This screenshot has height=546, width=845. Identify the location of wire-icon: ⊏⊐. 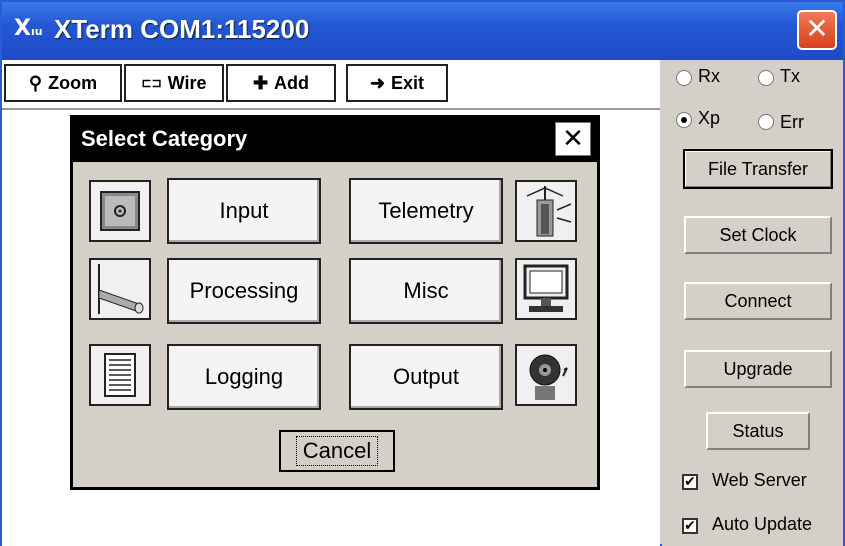
(151, 83).